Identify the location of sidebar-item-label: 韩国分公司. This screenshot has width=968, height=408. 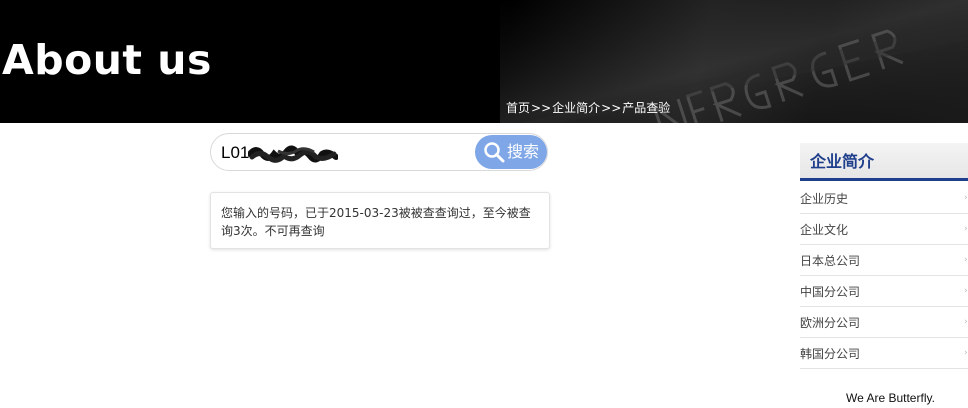
(830, 353).